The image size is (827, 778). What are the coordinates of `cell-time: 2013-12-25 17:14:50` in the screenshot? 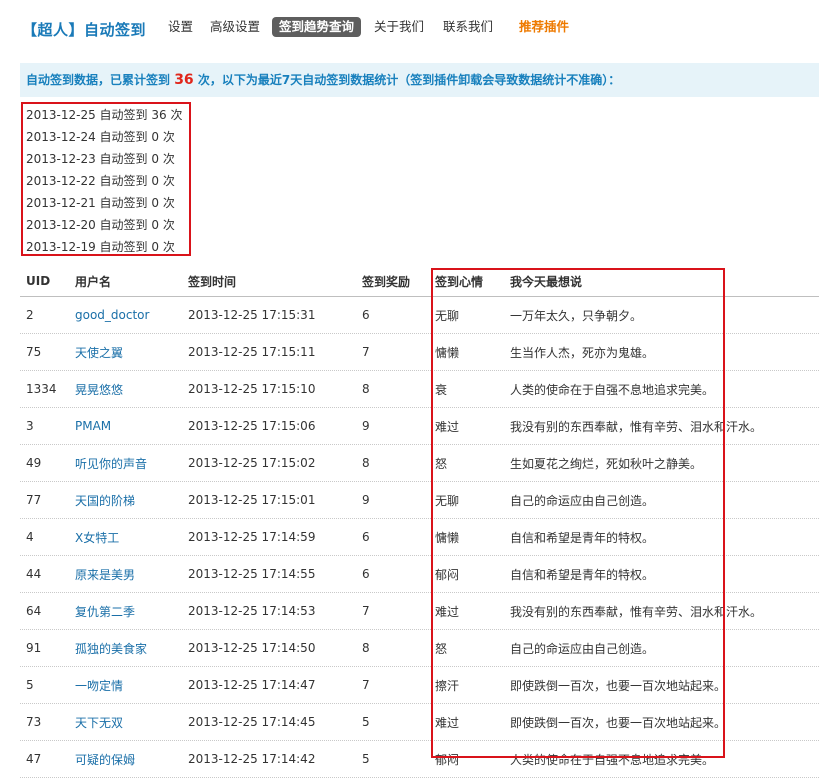 It's located at (252, 648).